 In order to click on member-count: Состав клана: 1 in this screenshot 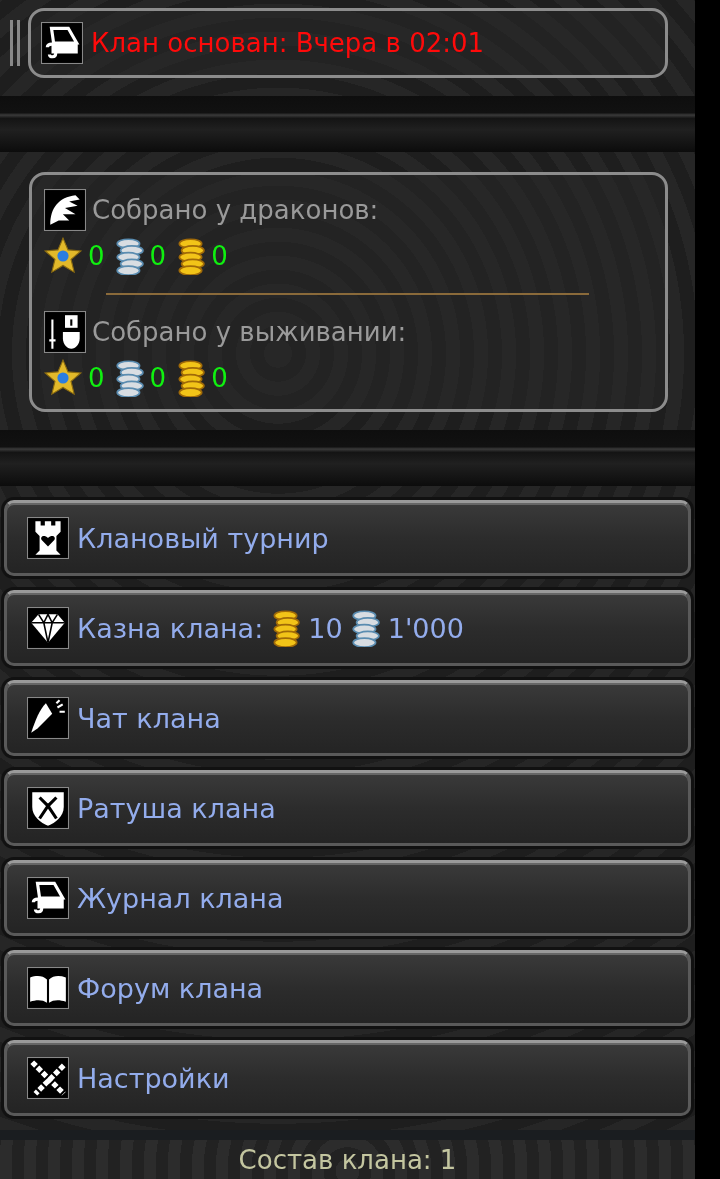, I will do `click(347, 1159)`.